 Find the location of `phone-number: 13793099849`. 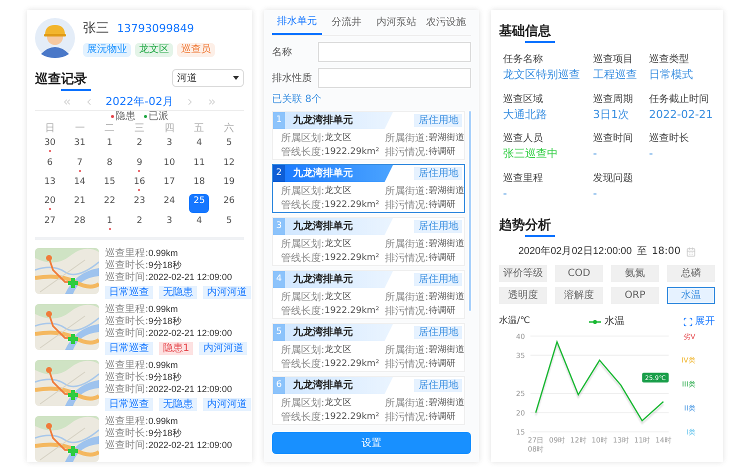

phone-number: 13793099849 is located at coordinates (155, 29).